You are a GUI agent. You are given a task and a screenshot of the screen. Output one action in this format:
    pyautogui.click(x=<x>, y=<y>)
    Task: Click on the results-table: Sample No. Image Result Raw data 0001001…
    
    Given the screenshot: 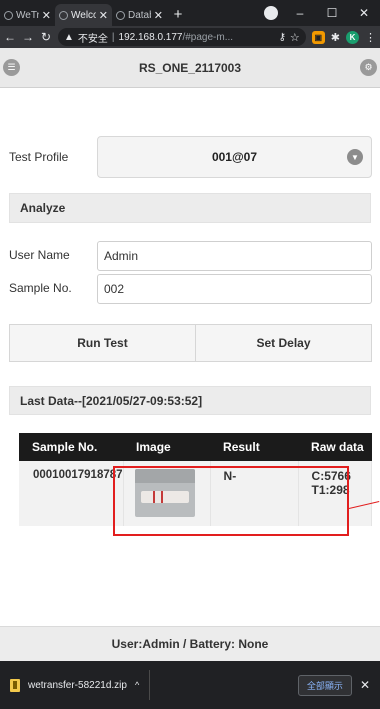 What is the action you would take?
    pyautogui.click(x=196, y=479)
    